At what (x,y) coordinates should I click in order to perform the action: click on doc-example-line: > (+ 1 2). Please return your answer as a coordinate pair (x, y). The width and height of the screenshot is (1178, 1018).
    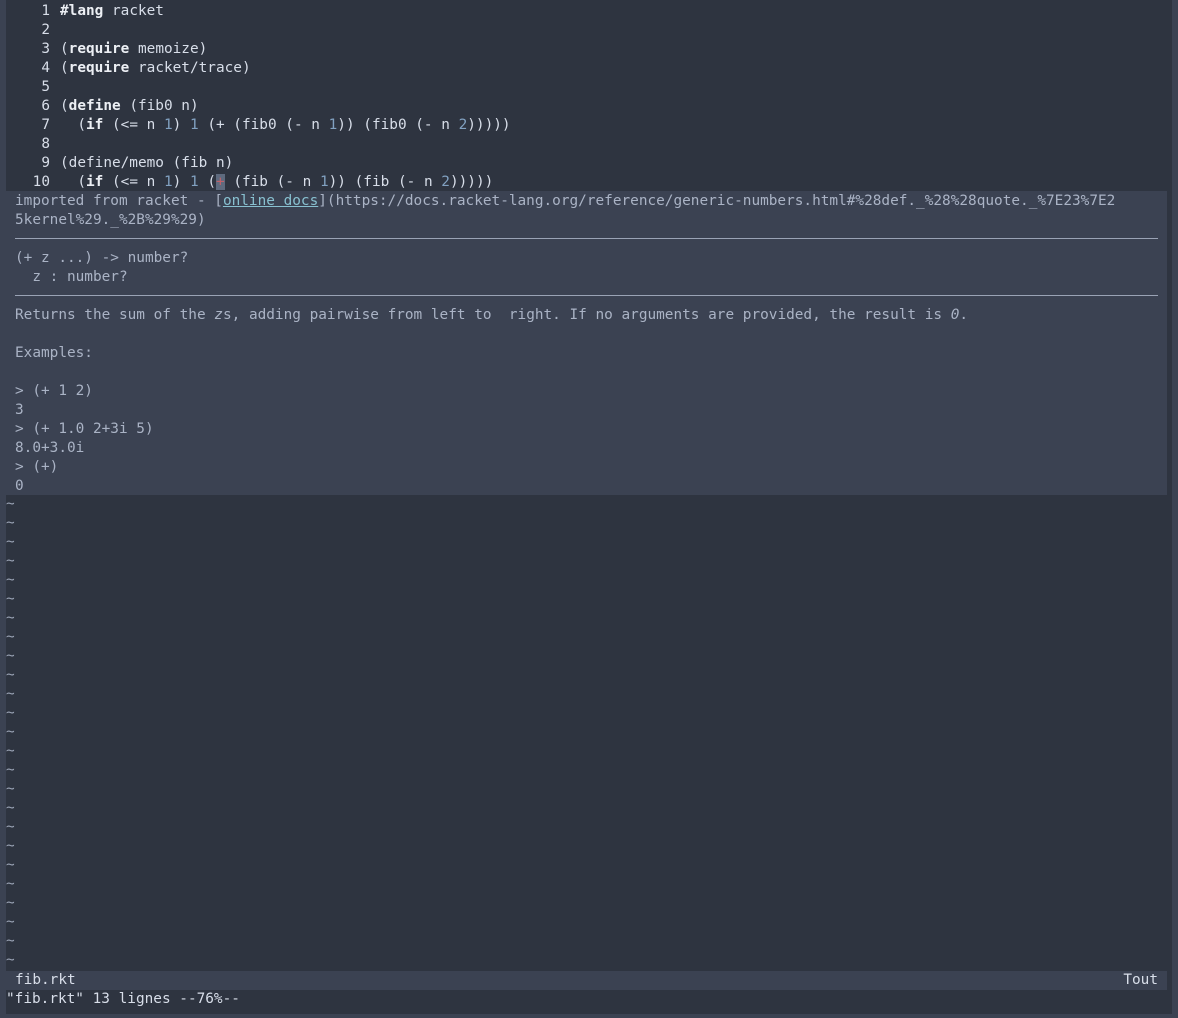
    Looking at the image, I should click on (54, 391).